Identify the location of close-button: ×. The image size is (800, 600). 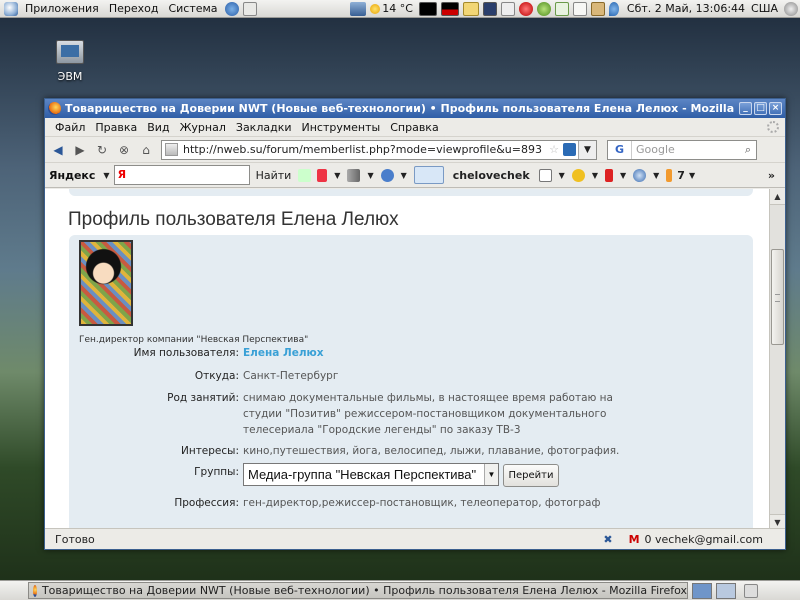
(775, 108).